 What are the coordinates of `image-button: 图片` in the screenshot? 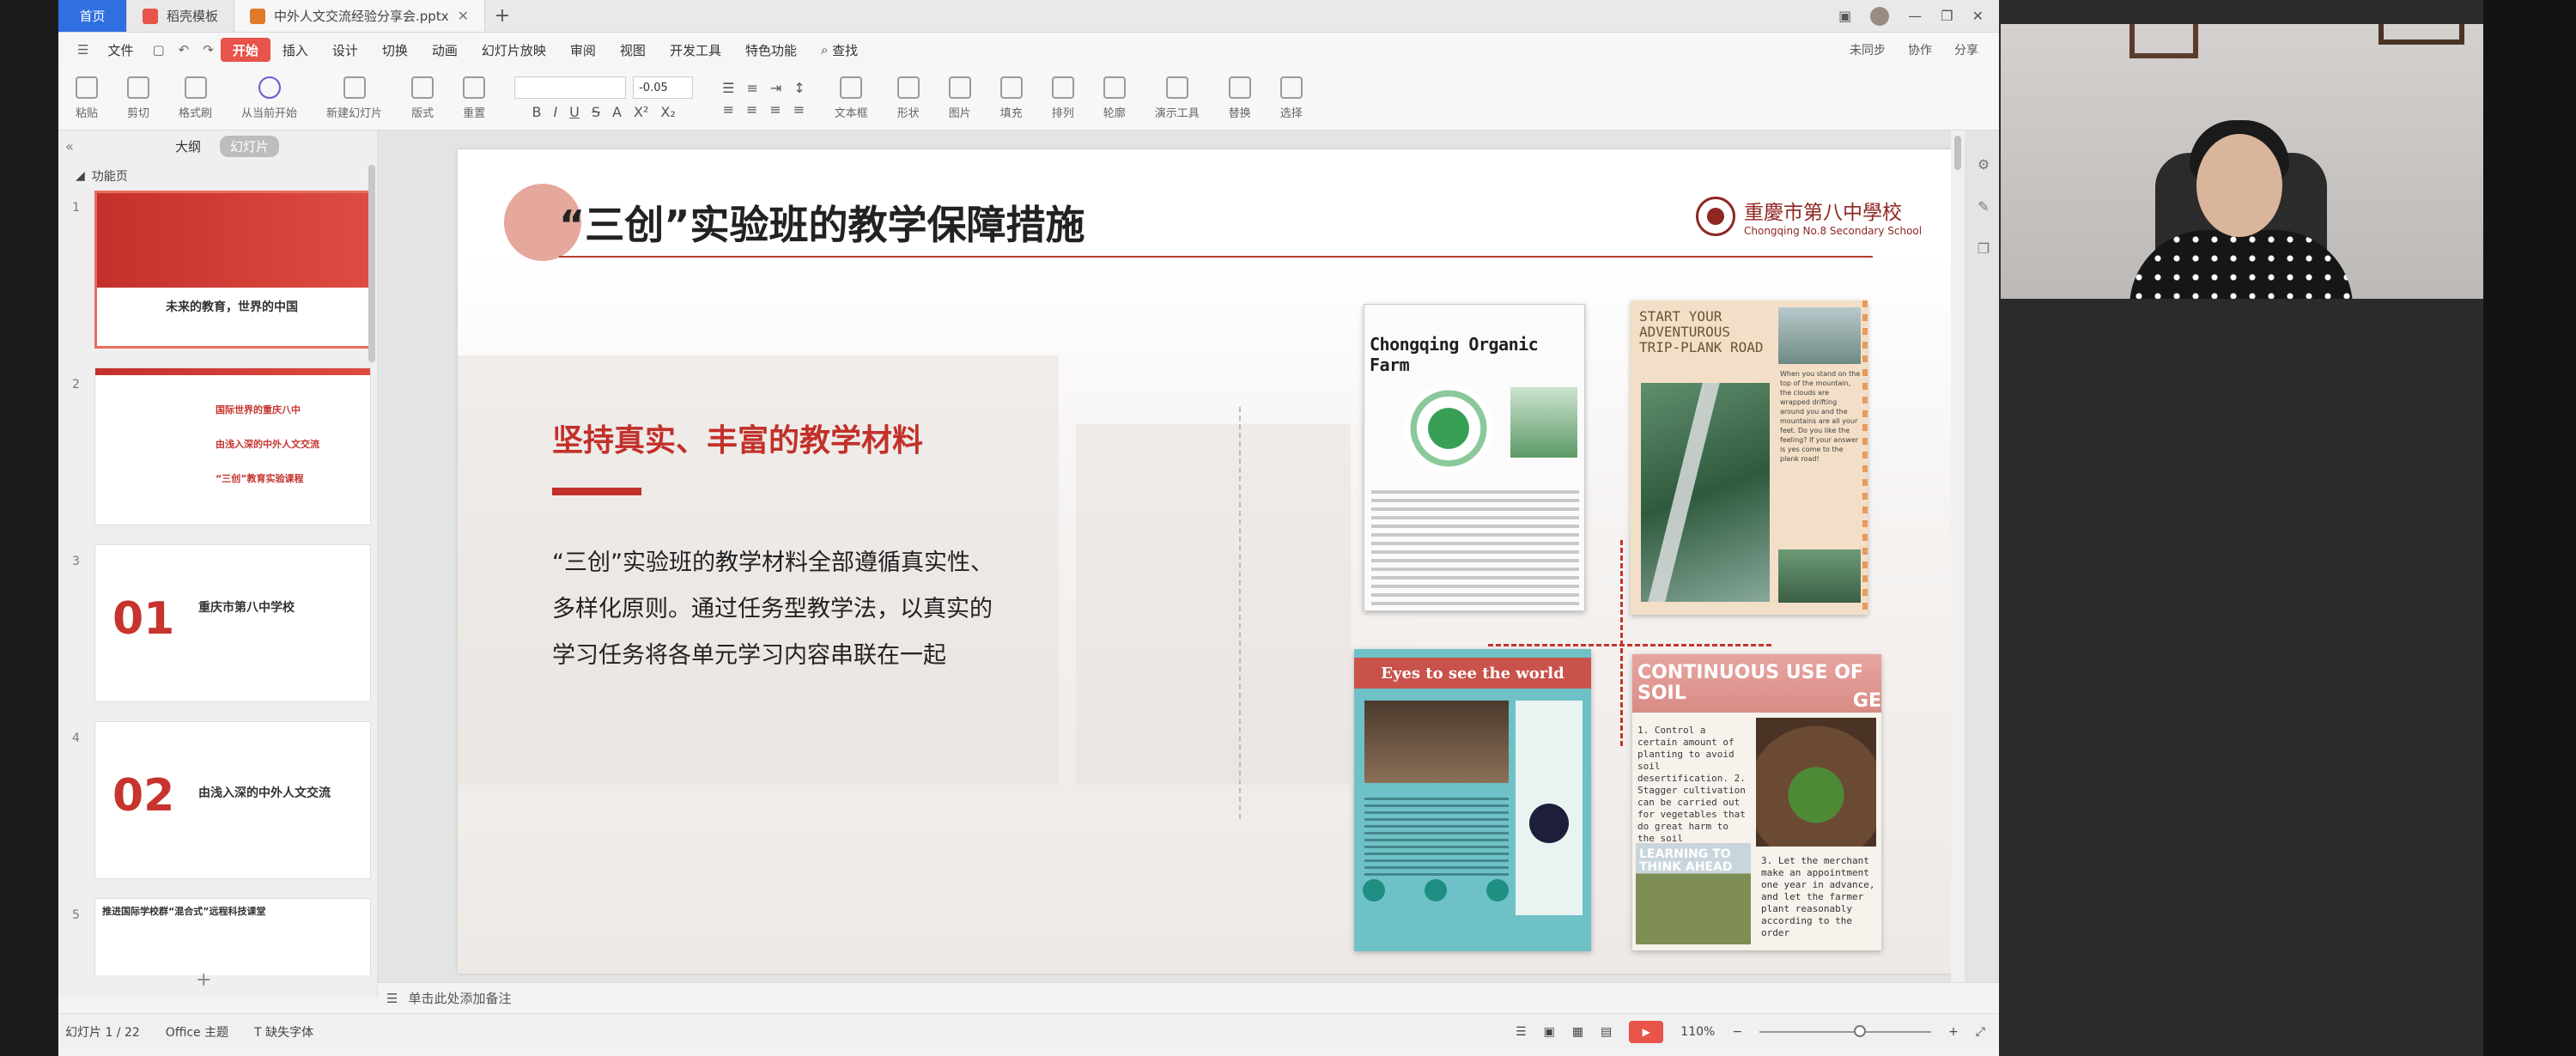 It's located at (959, 98).